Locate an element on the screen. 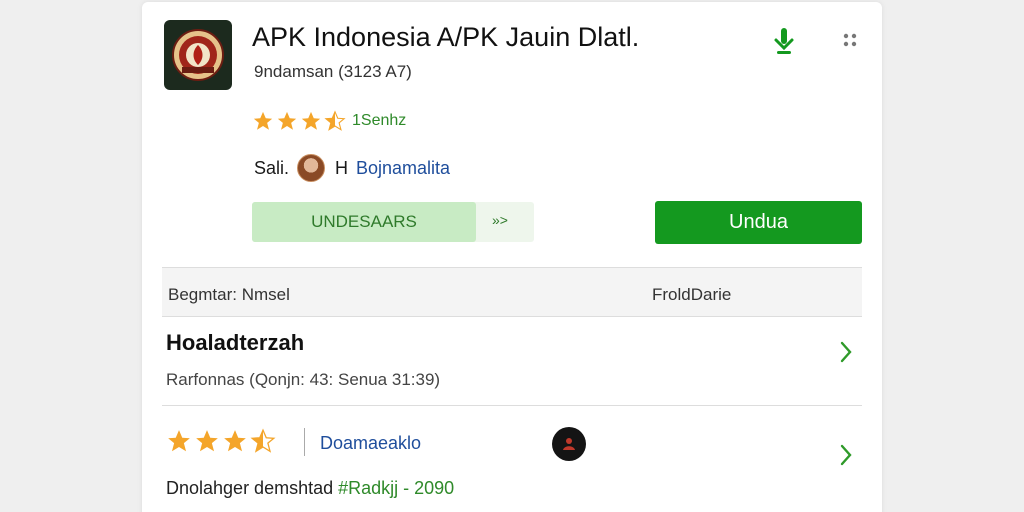 This screenshot has height=512, width=1024. review-developer-link: Doamaeaklo is located at coordinates (370, 443).